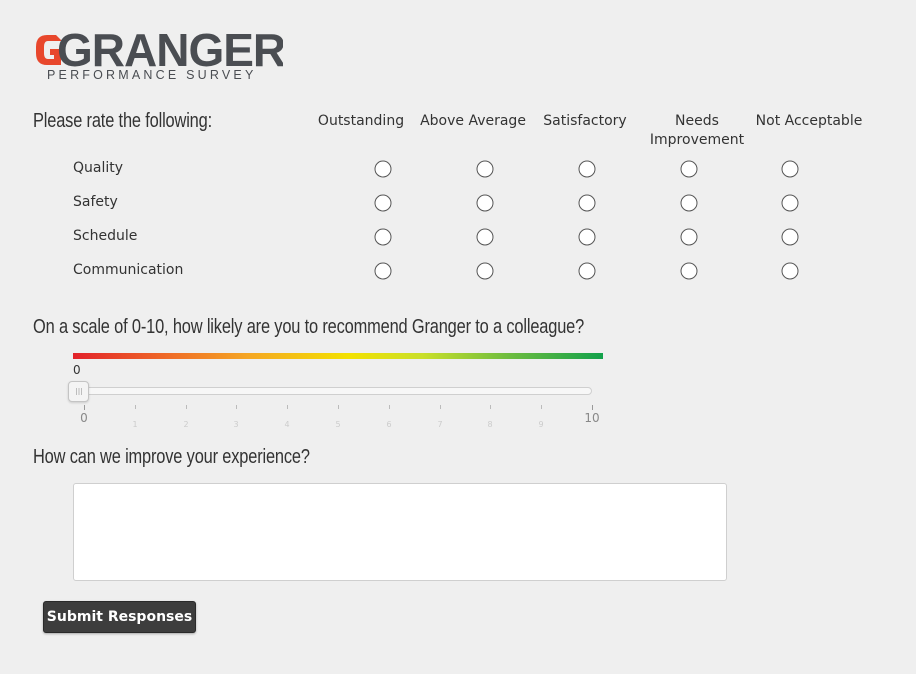  Describe the element at coordinates (338, 356) in the screenshot. I see `recommend-gradient-bar` at that location.